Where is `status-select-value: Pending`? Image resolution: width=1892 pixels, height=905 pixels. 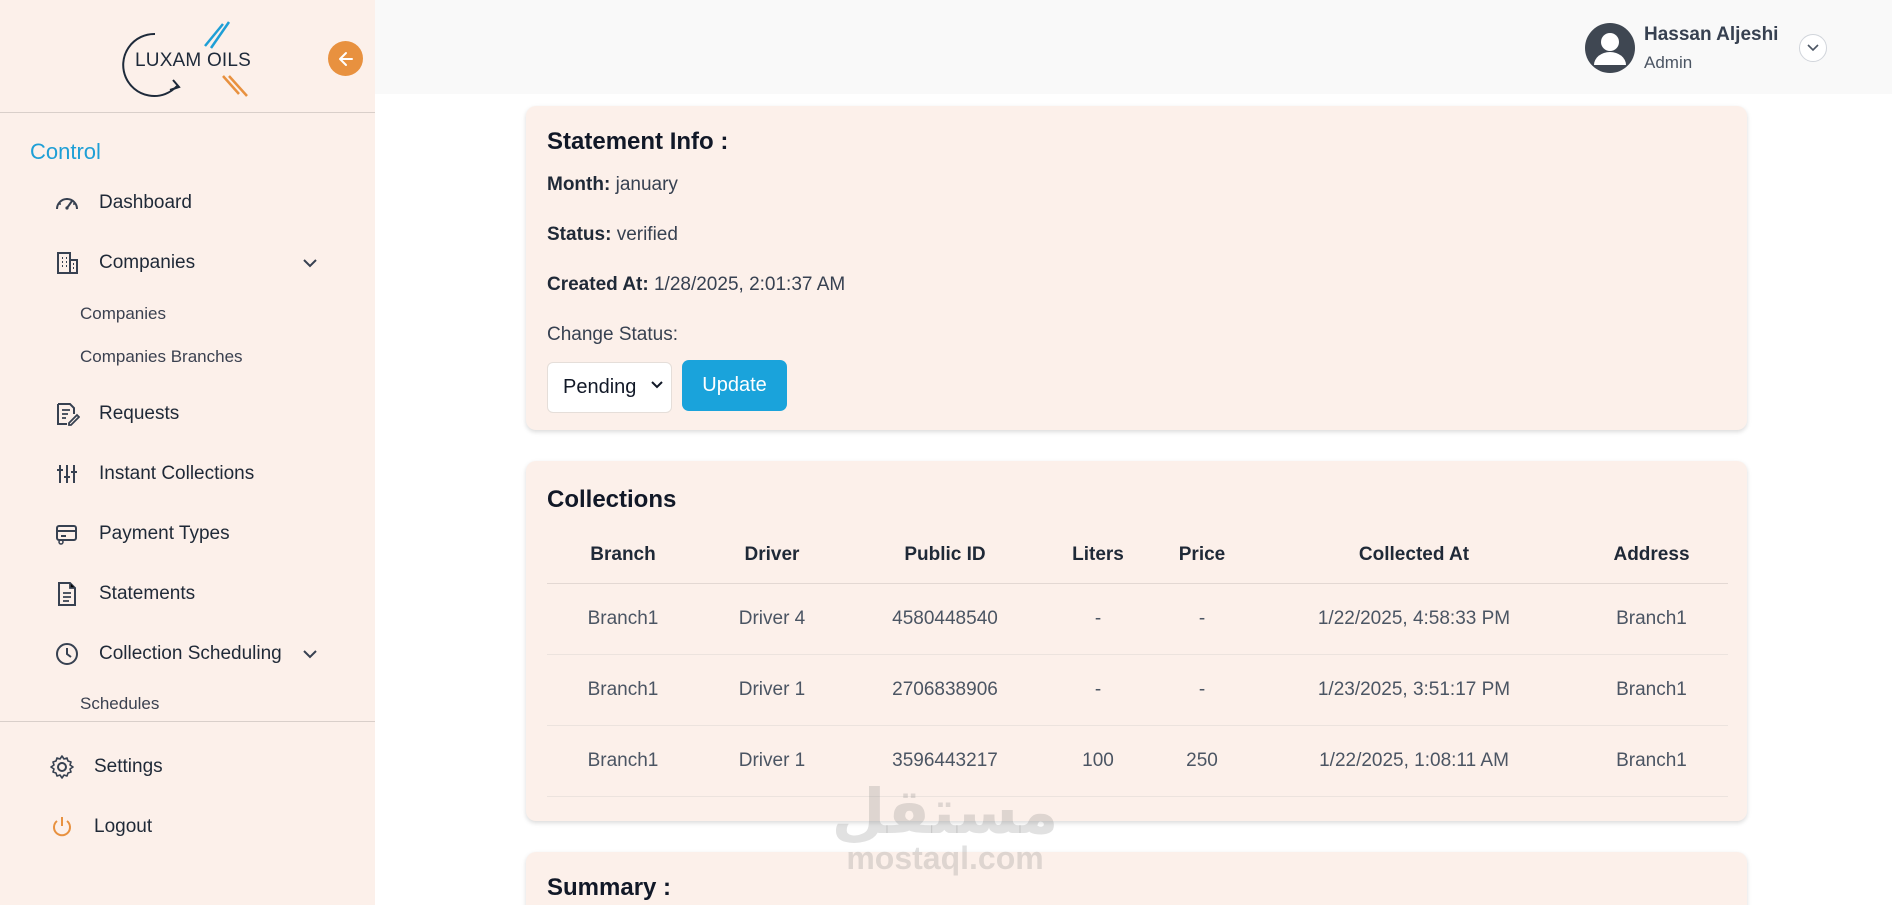 status-select-value: Pending is located at coordinates (600, 387).